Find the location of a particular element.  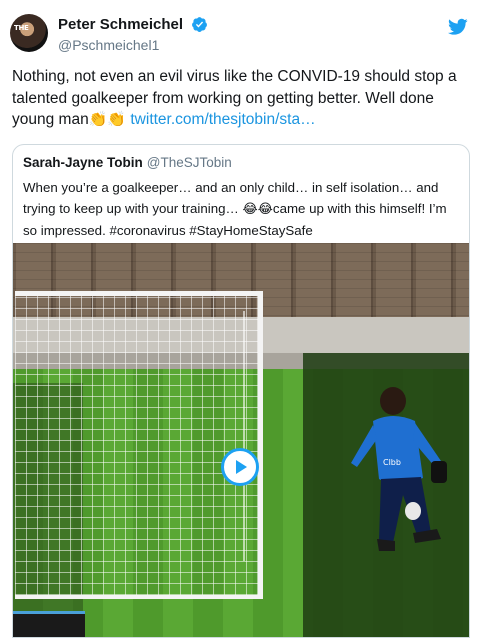

author-name-block: Peter Schmeichel @Pschmeichel1 is located at coordinates (133, 34).